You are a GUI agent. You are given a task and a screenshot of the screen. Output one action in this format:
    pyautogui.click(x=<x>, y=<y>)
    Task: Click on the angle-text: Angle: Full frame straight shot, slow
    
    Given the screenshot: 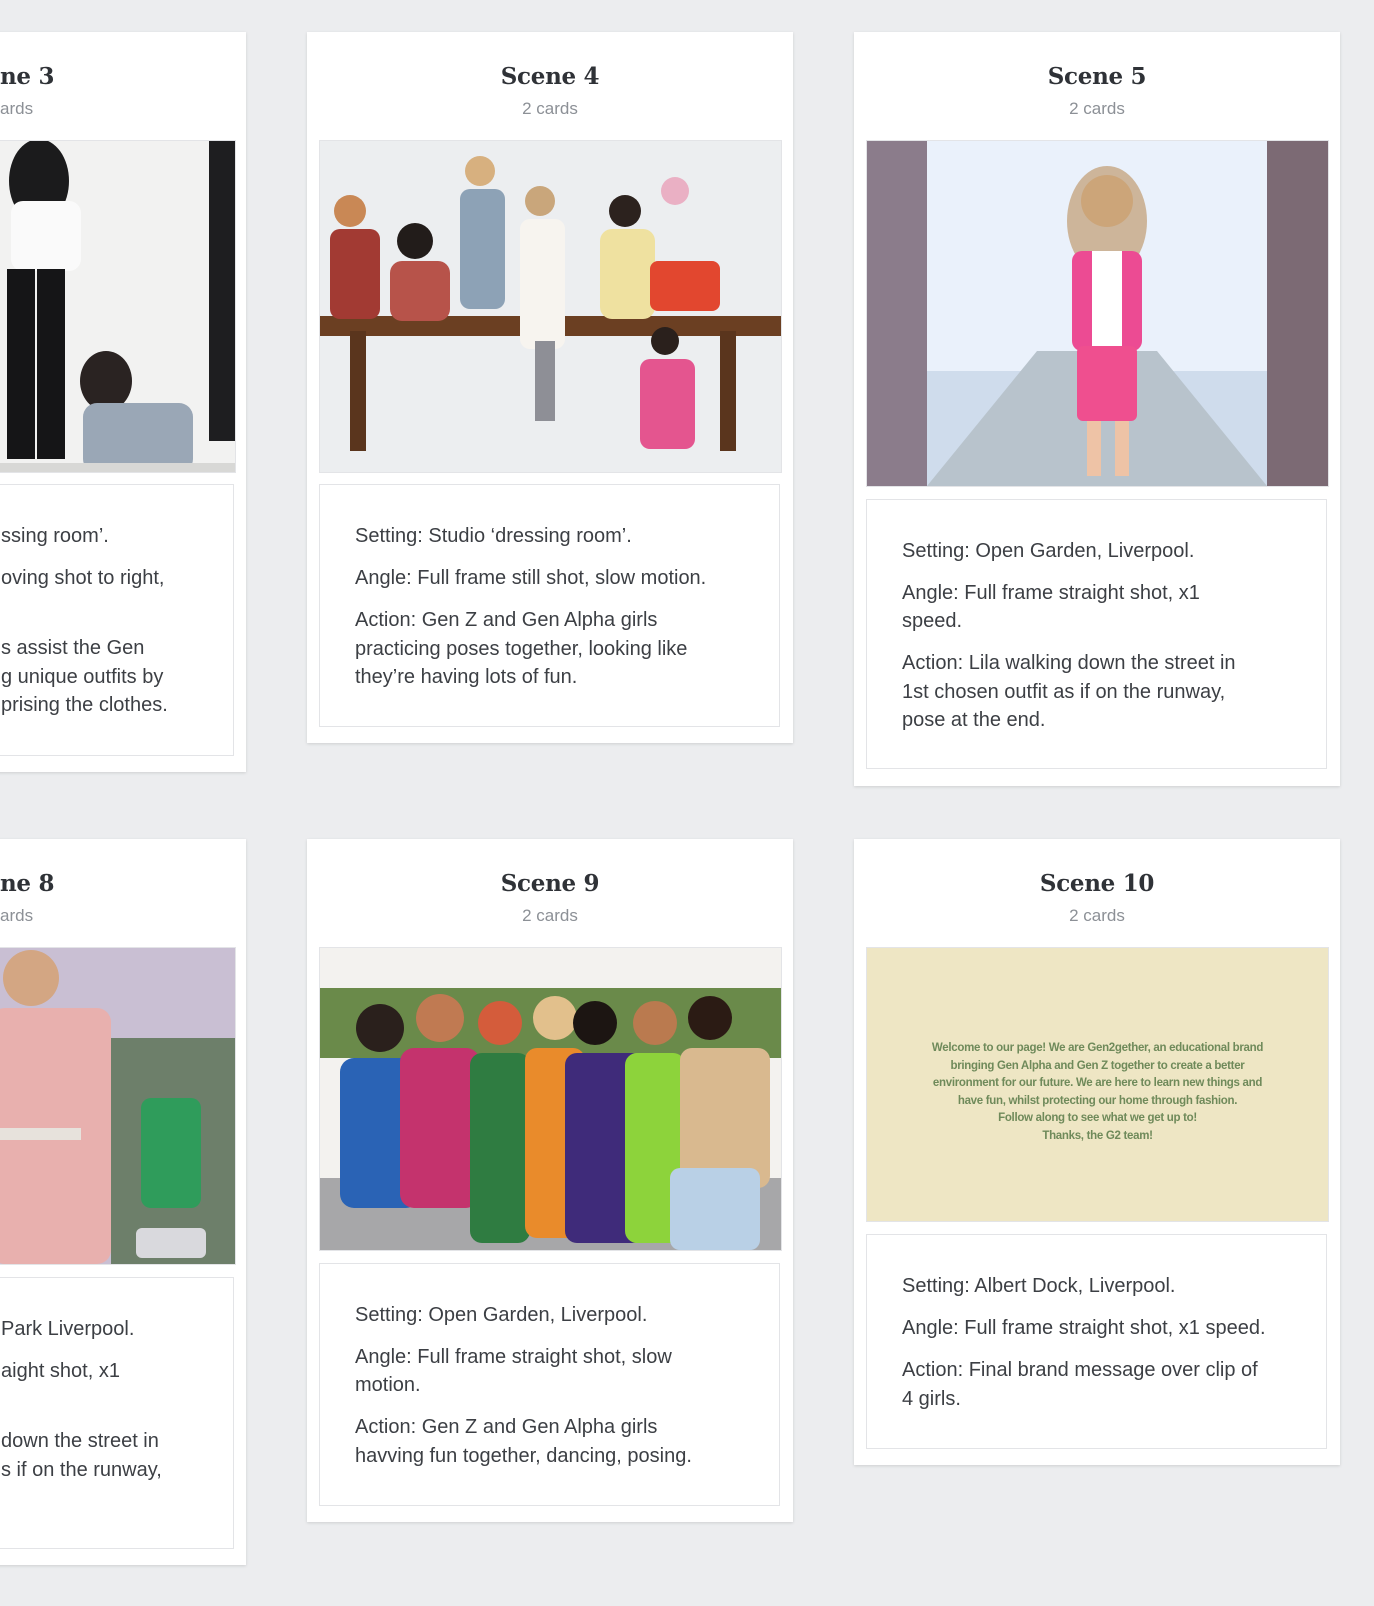 What is the action you would take?
    pyautogui.click(x=513, y=1357)
    